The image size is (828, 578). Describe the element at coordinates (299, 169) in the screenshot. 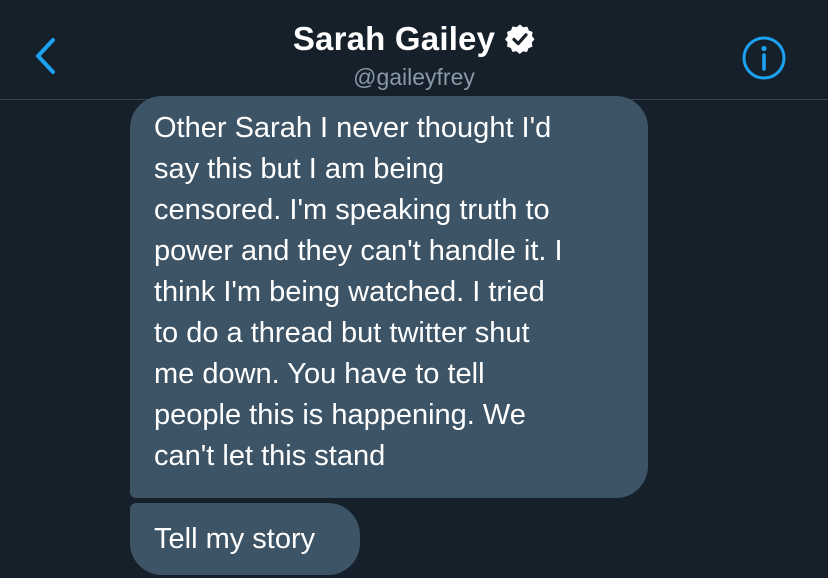

I see `message-text-line: say this but I am being` at that location.